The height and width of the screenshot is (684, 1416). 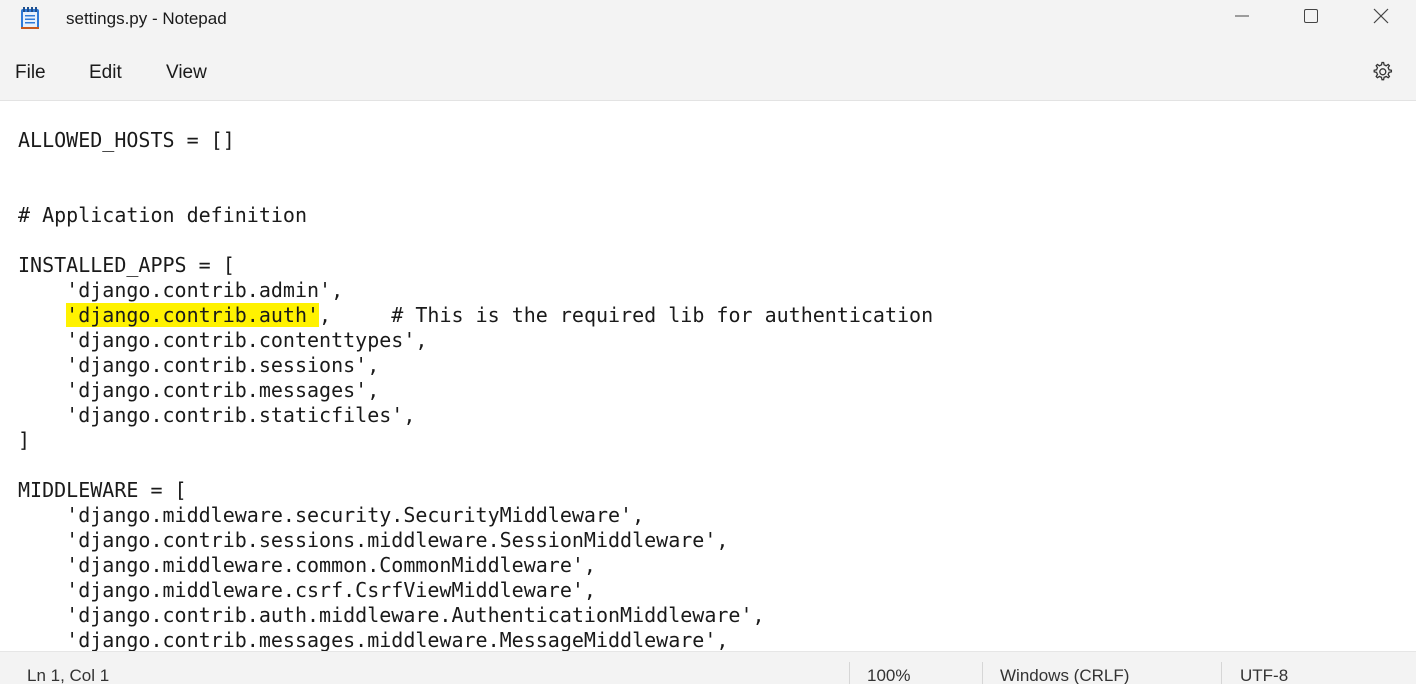 I want to click on settings-button, so click(x=1382, y=74).